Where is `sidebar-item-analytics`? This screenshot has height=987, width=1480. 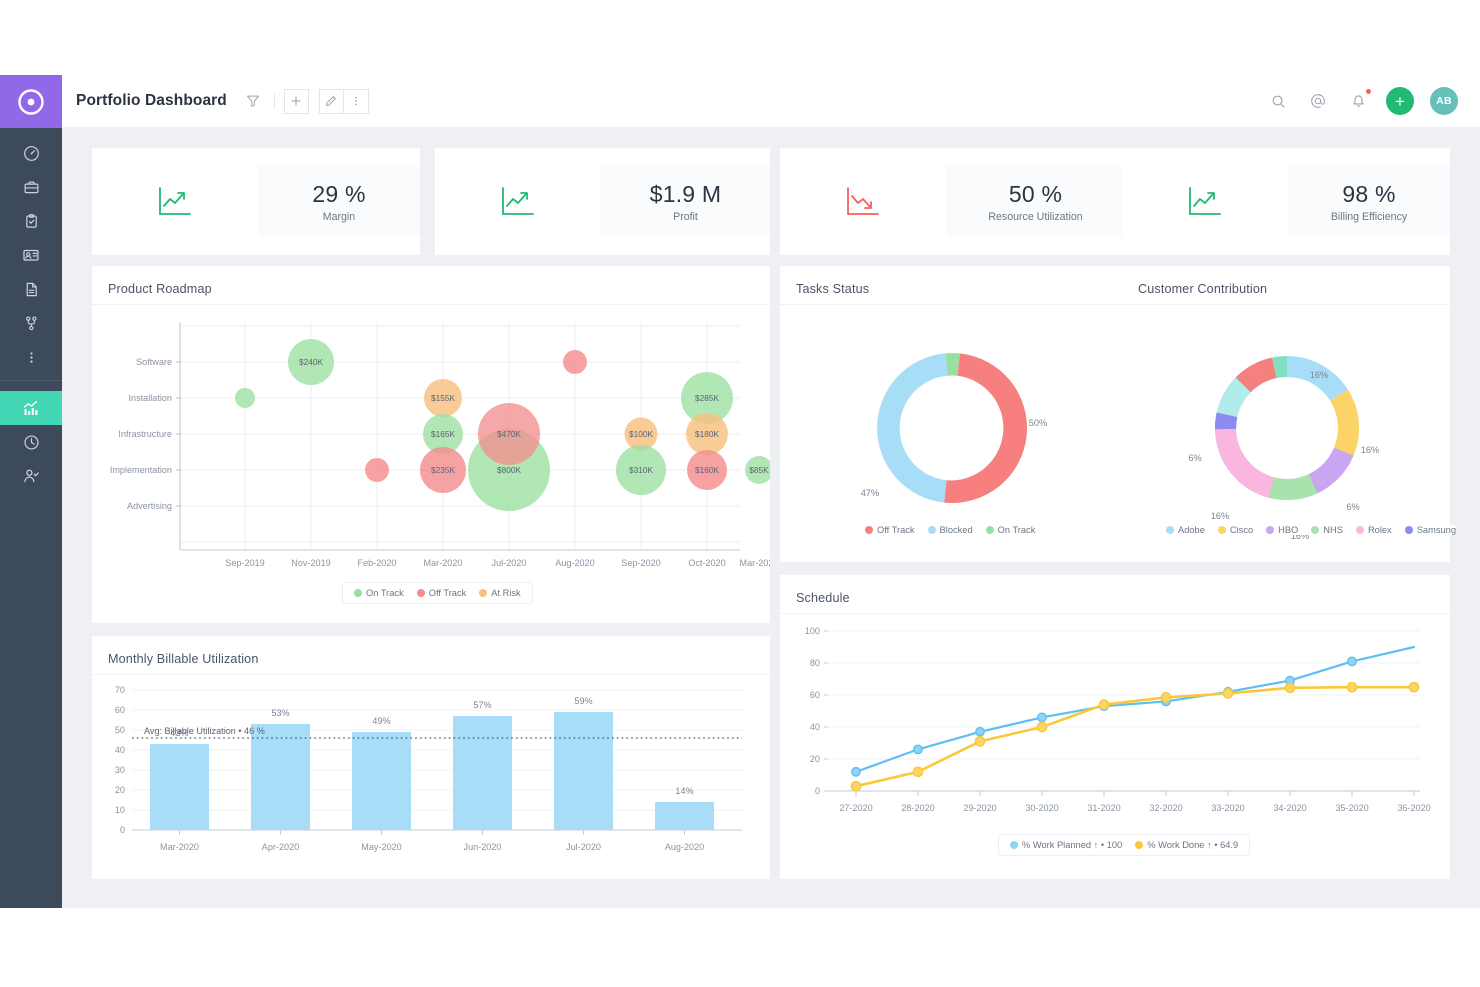
sidebar-item-analytics is located at coordinates (31, 408).